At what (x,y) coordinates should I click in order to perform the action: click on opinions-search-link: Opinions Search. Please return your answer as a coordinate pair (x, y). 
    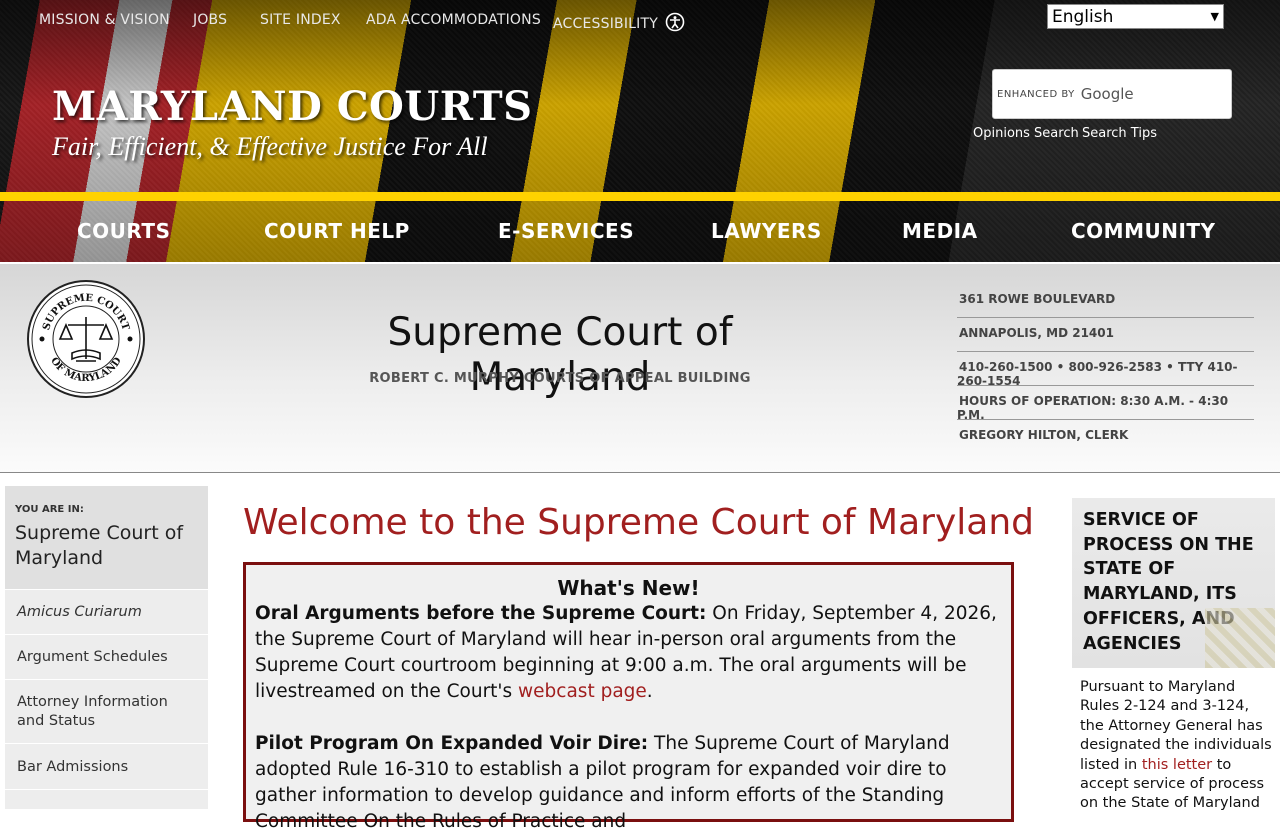
    Looking at the image, I should click on (1026, 133).